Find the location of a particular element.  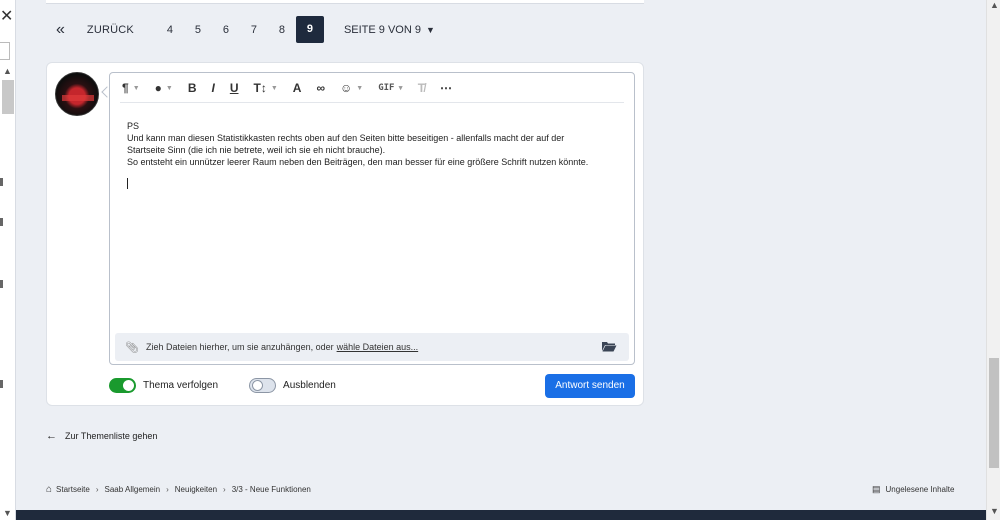

emoji-icon: ☺ is located at coordinates (346, 88).